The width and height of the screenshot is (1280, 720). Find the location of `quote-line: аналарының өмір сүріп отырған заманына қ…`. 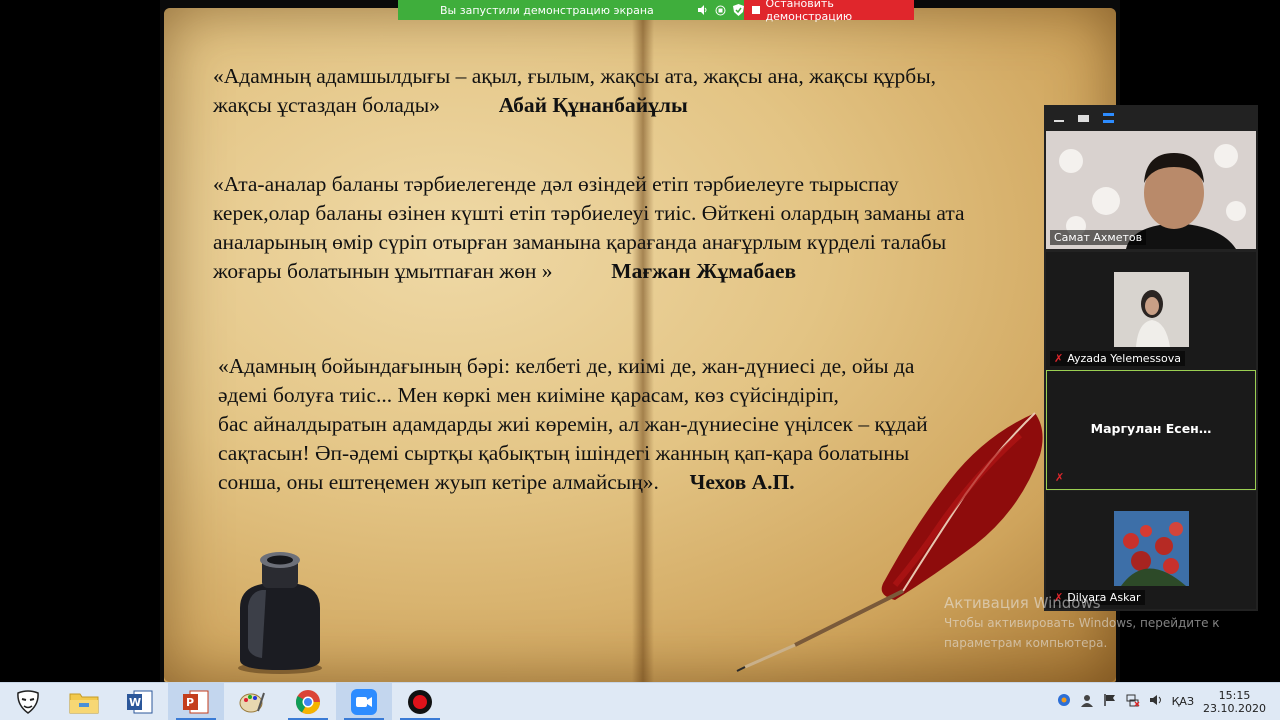

quote-line: аналарының өмір сүріп отырған заманына қ… is located at coordinates (580, 242).